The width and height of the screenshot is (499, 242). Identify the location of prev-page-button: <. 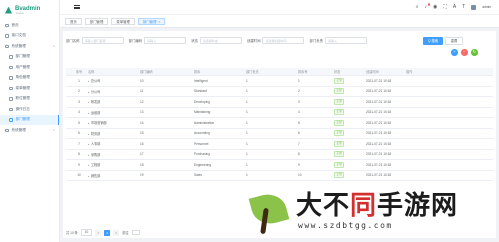
(98, 232).